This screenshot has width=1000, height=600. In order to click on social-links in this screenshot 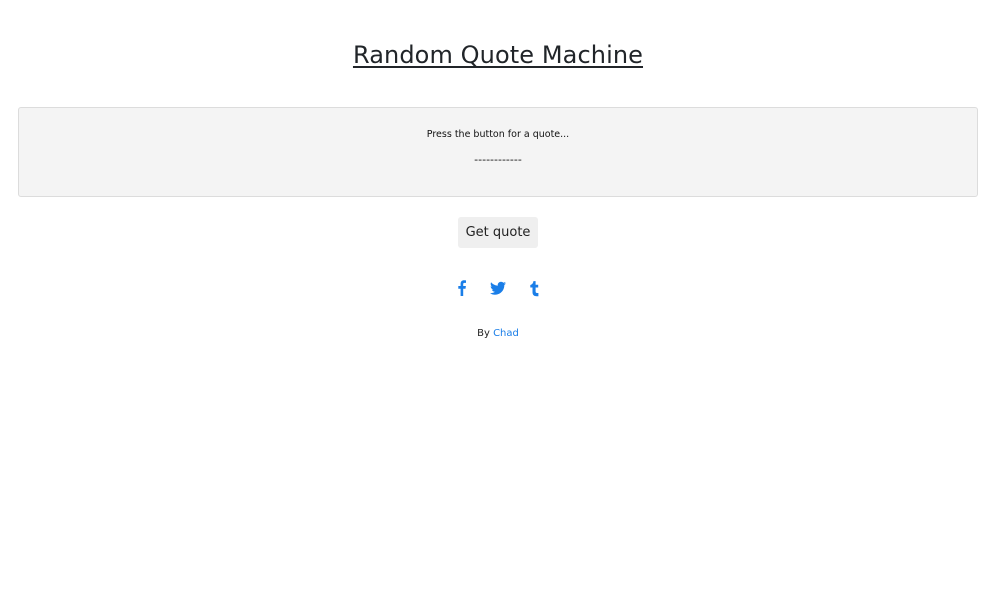, I will do `click(498, 288)`.